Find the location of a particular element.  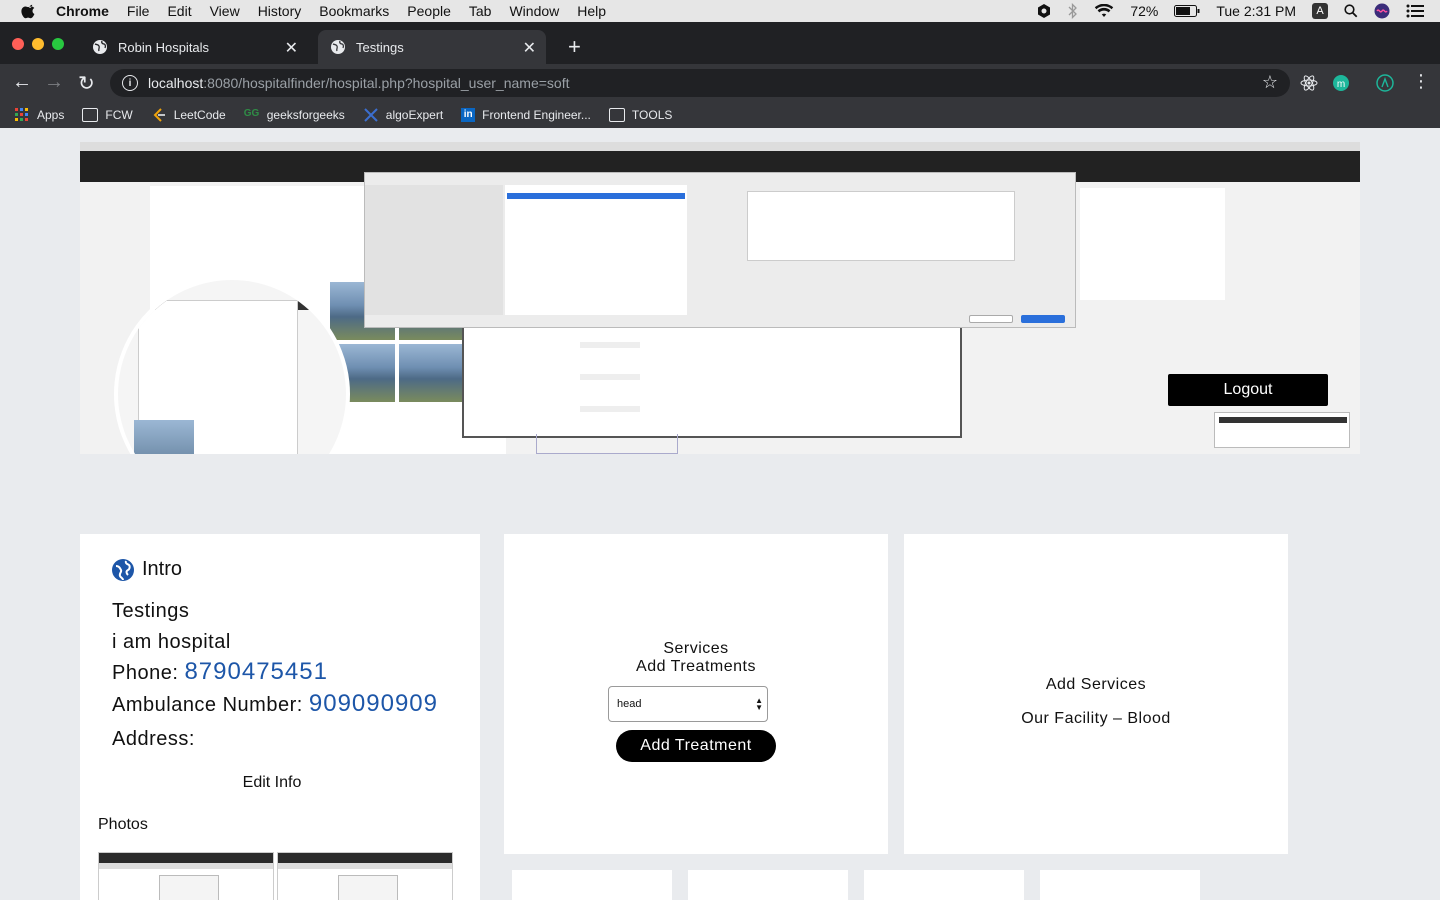

menu-help: Help is located at coordinates (591, 11).